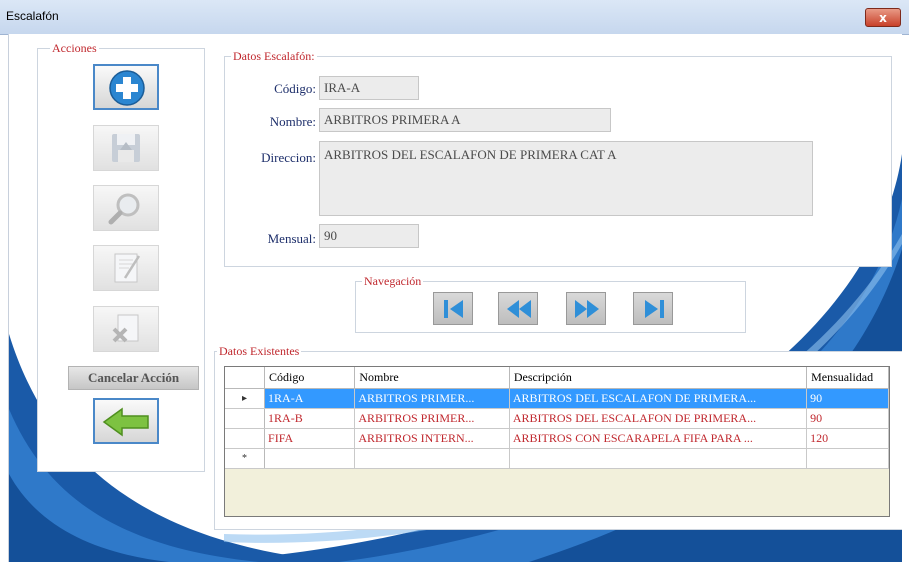  I want to click on delete-button, so click(126, 329).